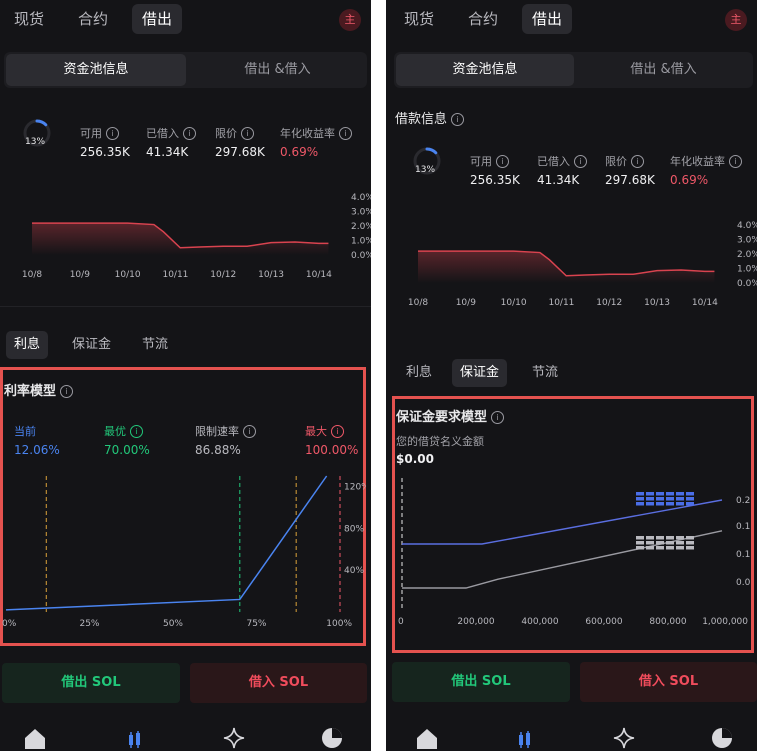 The image size is (757, 751). What do you see at coordinates (32, 275) in the screenshot?
I see `x-tick-label: 10/8` at bounding box center [32, 275].